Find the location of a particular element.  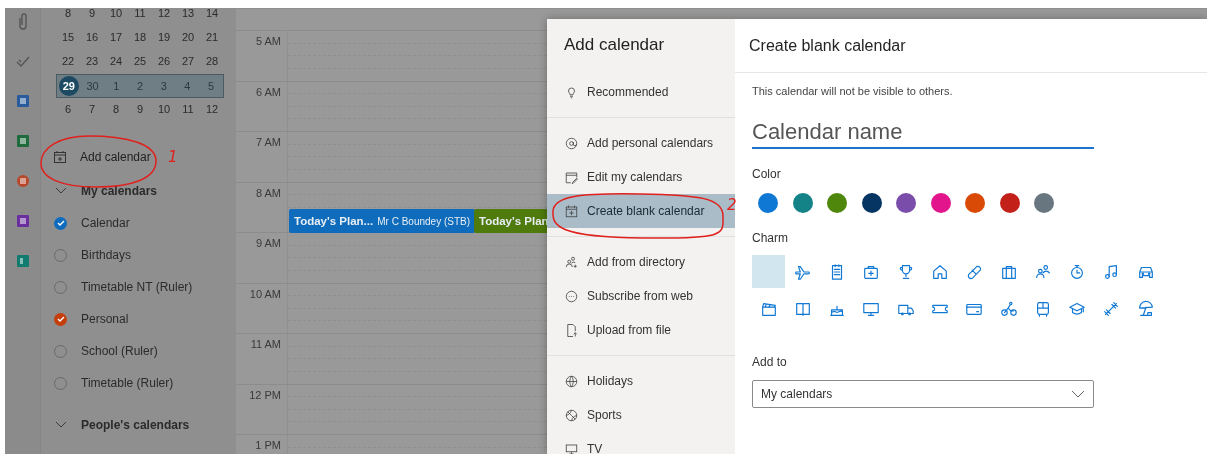

nav-item: Subscribe from web is located at coordinates (641, 296).